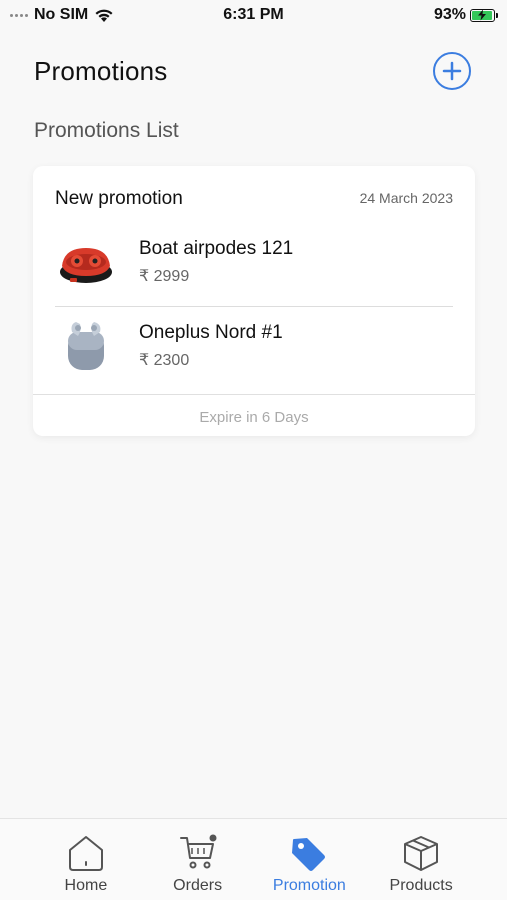  I want to click on status-right: 93%, so click(465, 15).